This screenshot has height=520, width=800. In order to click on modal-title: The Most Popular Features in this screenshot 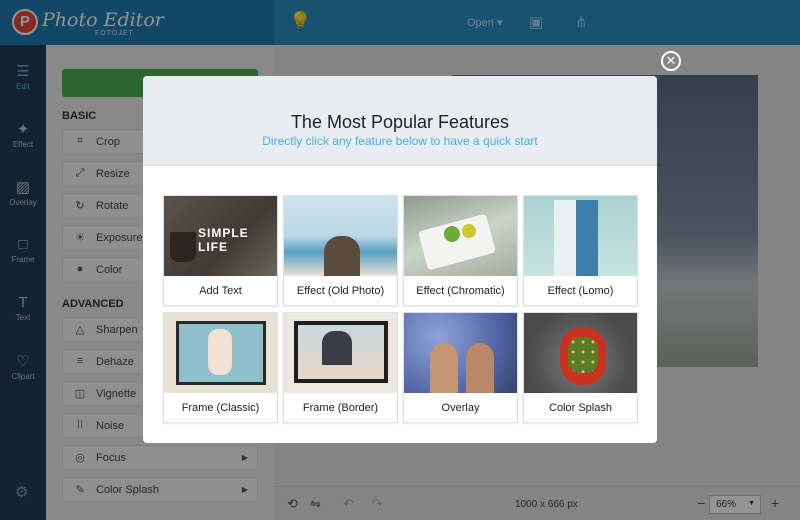, I will do `click(400, 122)`.